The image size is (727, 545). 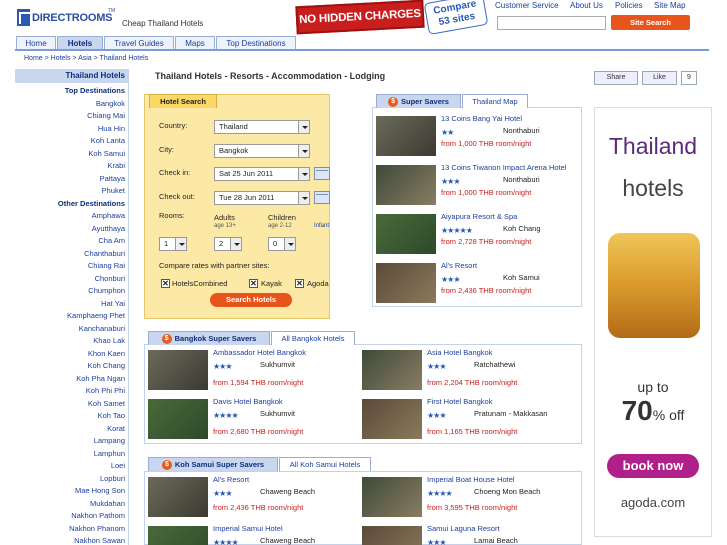 What do you see at coordinates (234, 150) in the screenshot?
I see `city-value: Bangkok` at bounding box center [234, 150].